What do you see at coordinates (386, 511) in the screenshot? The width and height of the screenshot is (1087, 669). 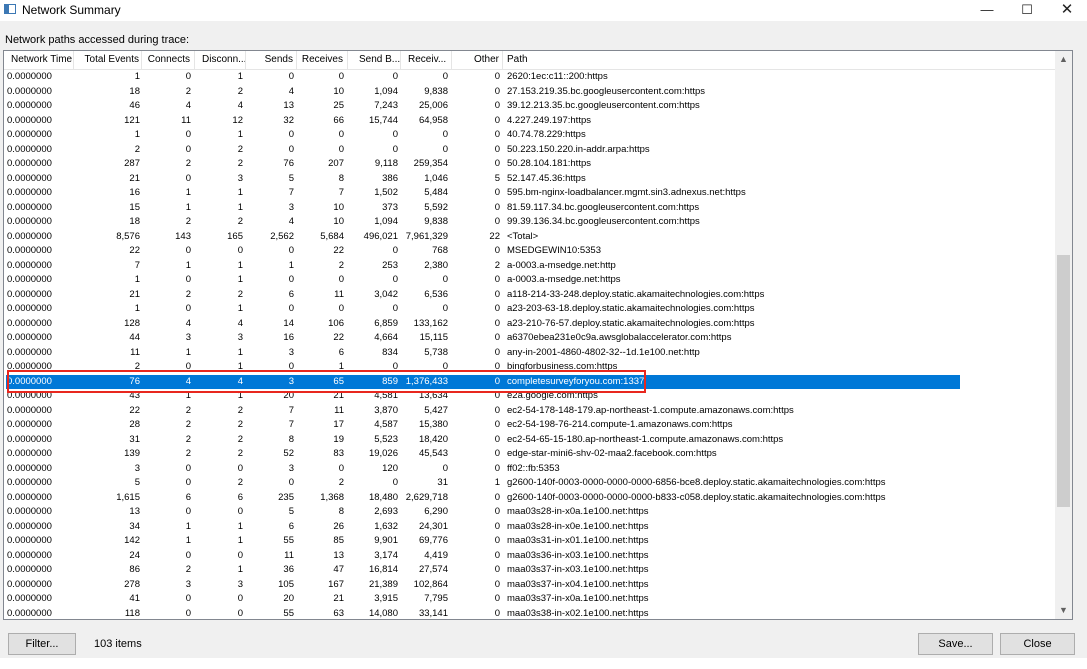 I see `cell-send-bytes: 2,693` at bounding box center [386, 511].